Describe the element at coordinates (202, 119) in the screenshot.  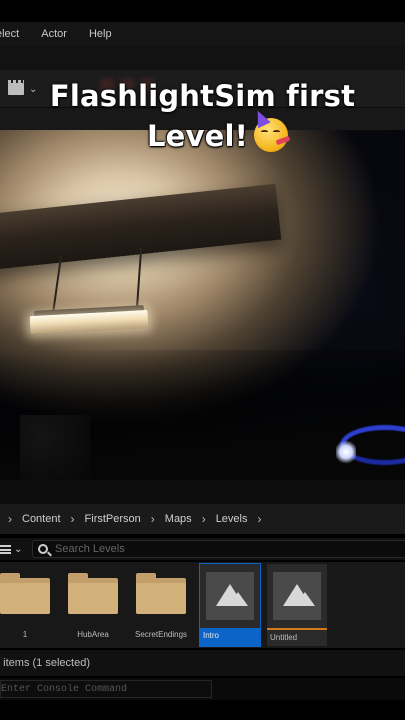
I see `toolbar-strip` at that location.